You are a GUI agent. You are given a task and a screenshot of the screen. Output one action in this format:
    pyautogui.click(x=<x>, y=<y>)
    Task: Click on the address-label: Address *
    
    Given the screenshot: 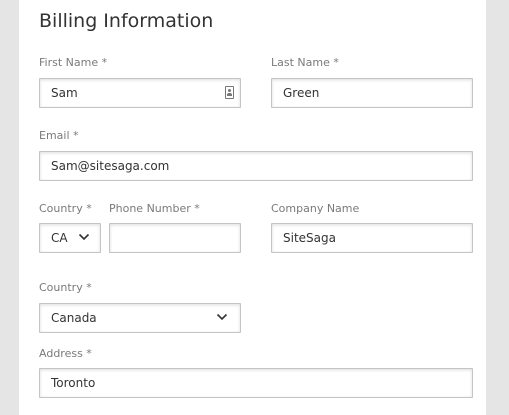 What is the action you would take?
    pyautogui.click(x=65, y=353)
    